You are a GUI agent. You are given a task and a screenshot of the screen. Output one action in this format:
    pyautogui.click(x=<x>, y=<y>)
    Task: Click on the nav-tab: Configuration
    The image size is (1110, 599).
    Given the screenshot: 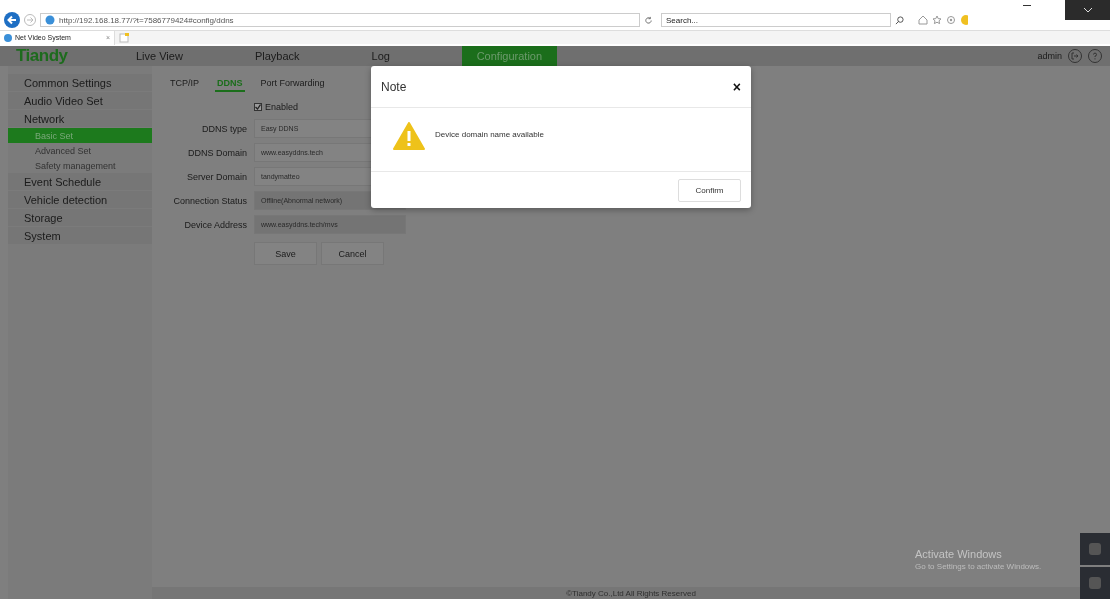 What is the action you would take?
    pyautogui.click(x=509, y=56)
    